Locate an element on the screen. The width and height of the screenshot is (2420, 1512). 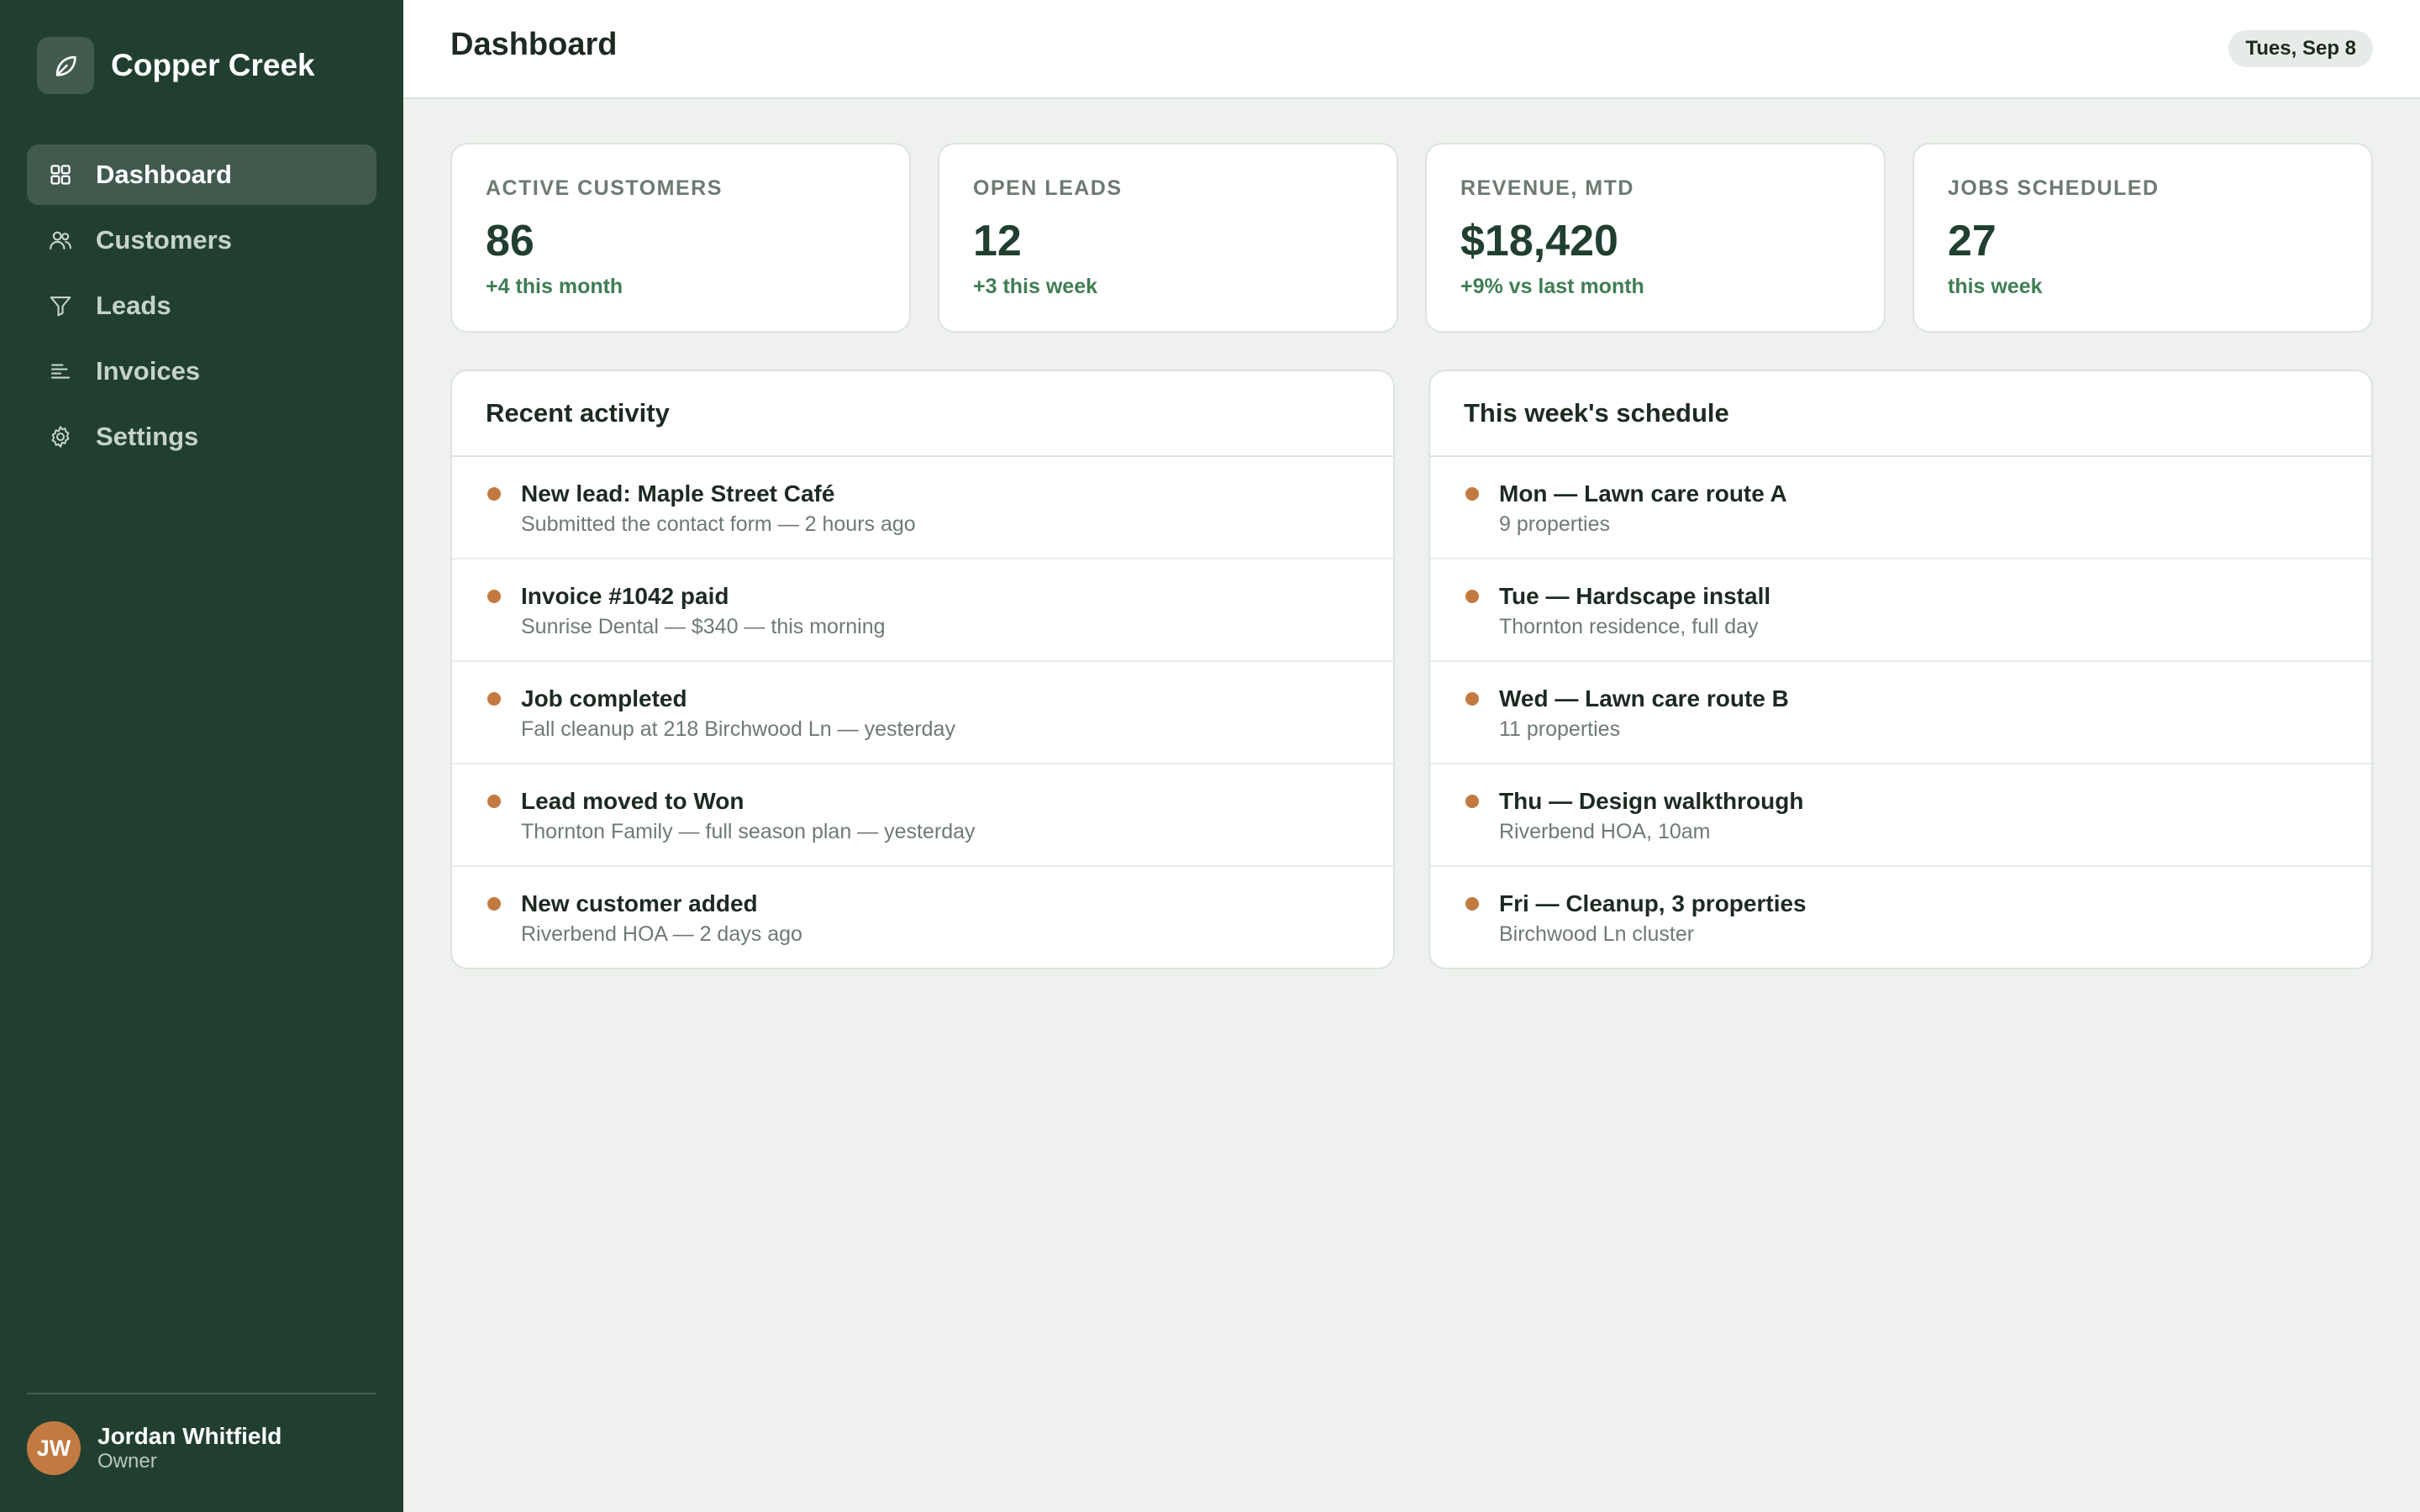
list-item-subtitle: Submitted the contact form — 2 hours ago is located at coordinates (719, 524).